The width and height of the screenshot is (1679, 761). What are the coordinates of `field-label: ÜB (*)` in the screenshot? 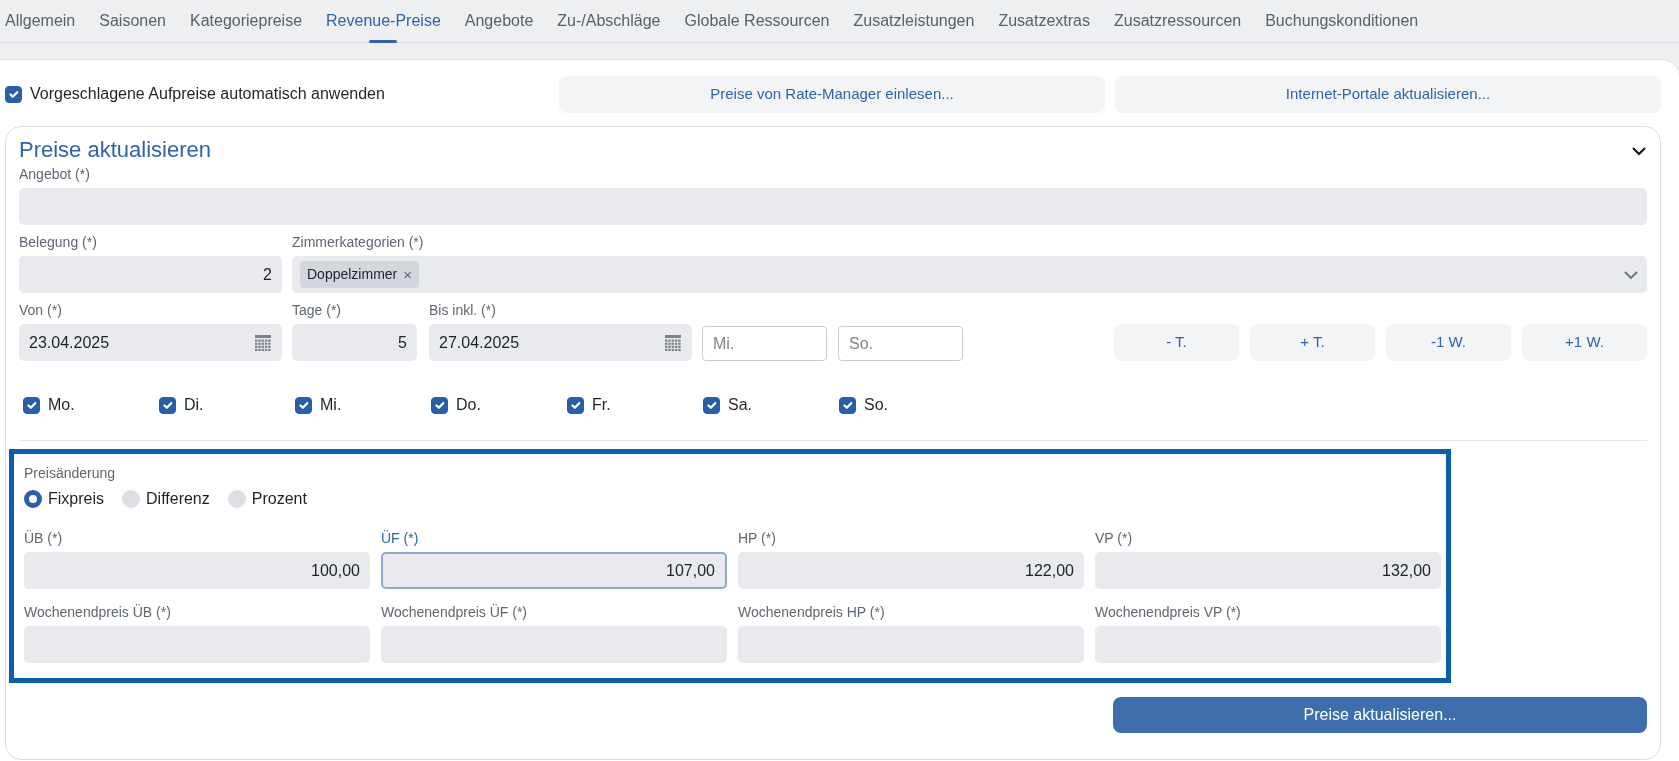 It's located at (44, 538).